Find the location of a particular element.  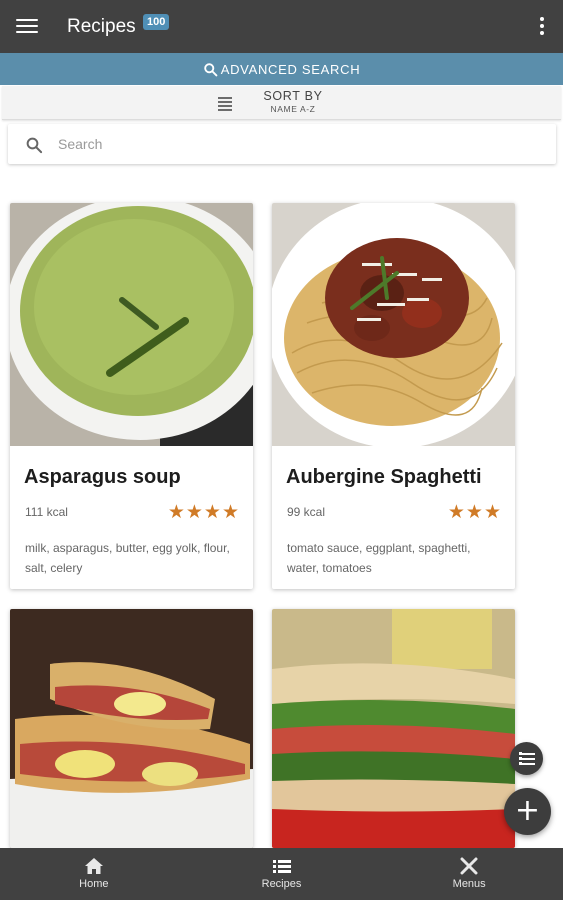

sort-list-icon is located at coordinates (225, 105).